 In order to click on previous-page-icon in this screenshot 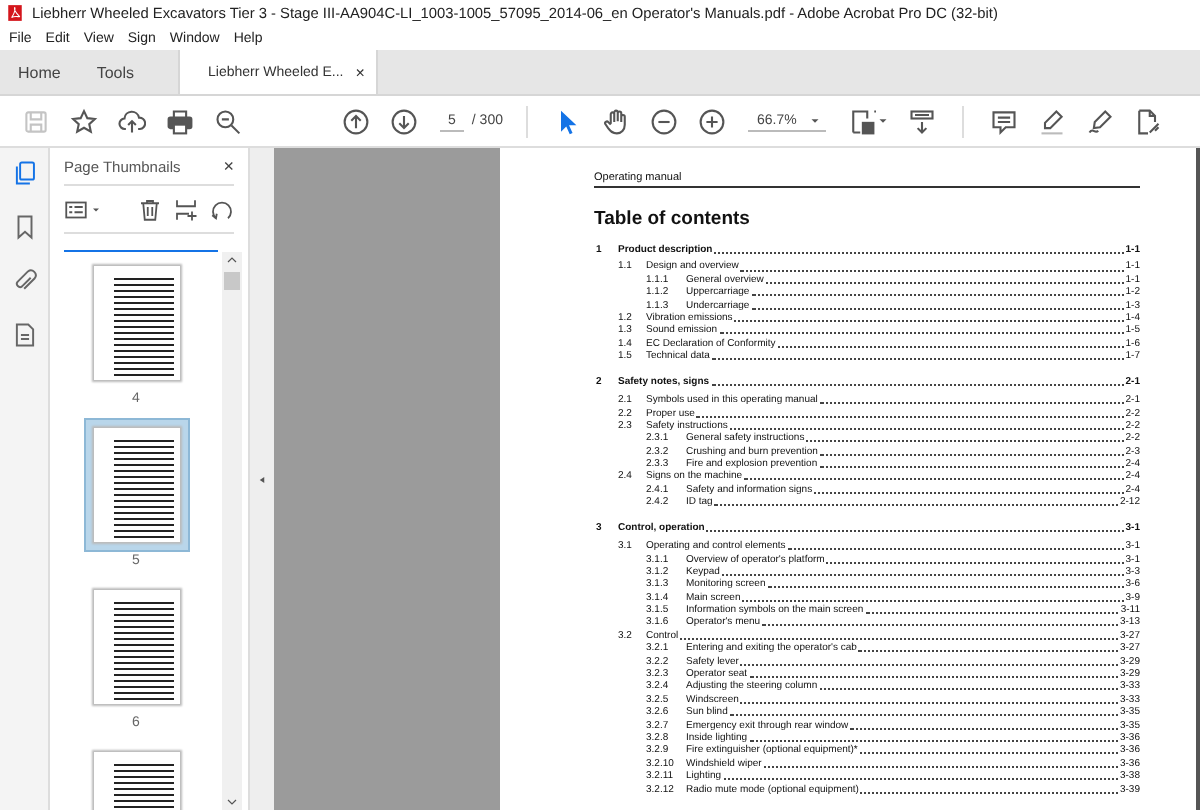, I will do `click(356, 121)`.